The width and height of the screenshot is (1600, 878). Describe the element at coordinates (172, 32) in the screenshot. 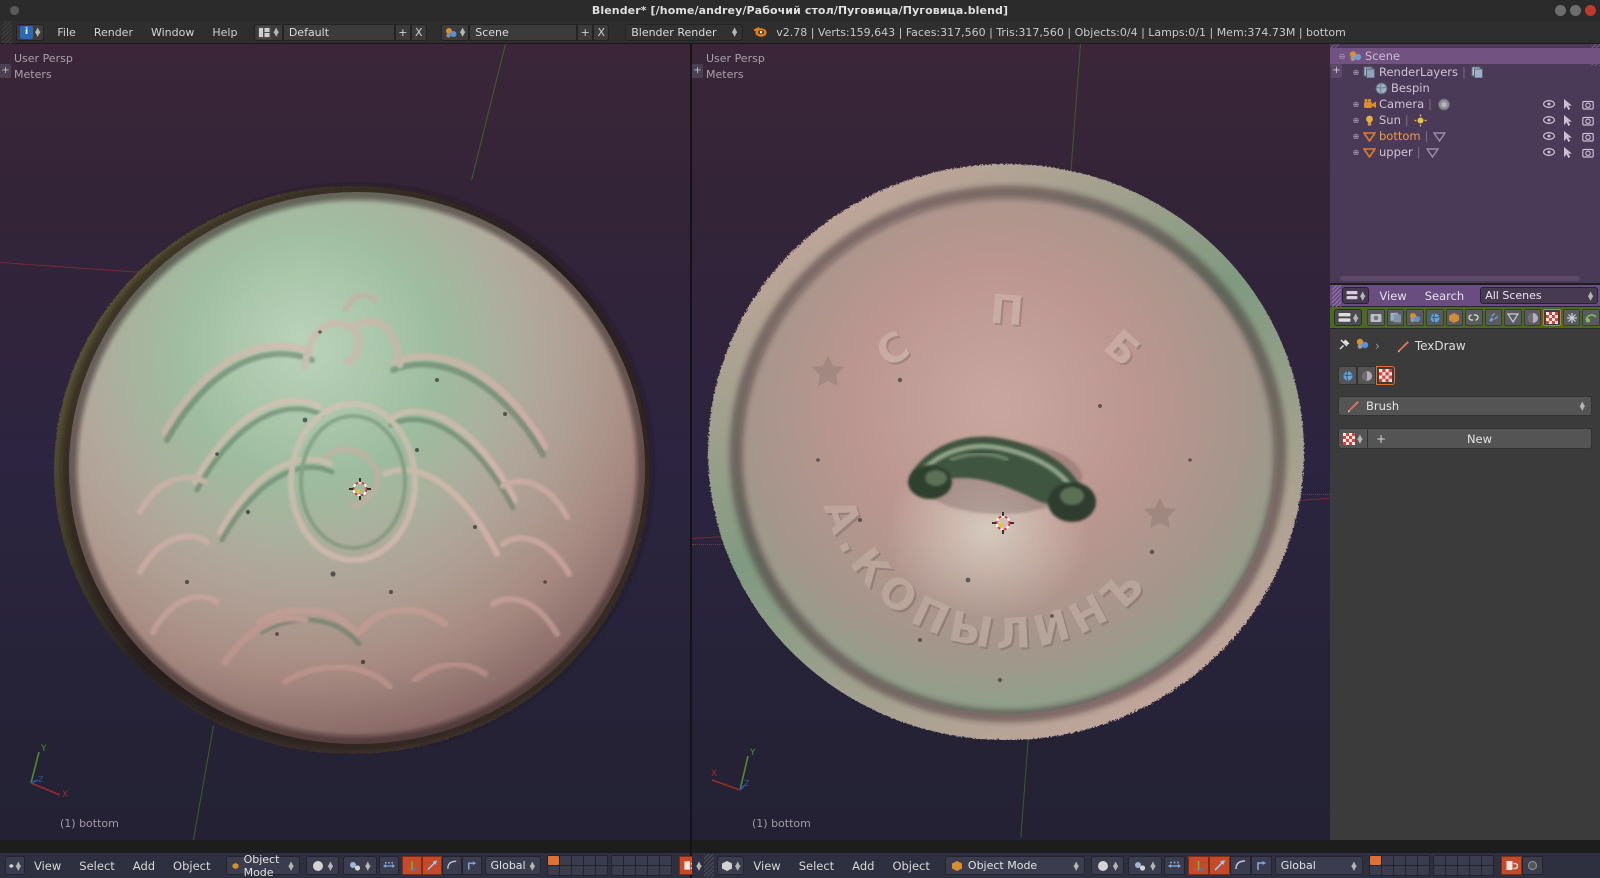

I see `menu-window: Window` at that location.